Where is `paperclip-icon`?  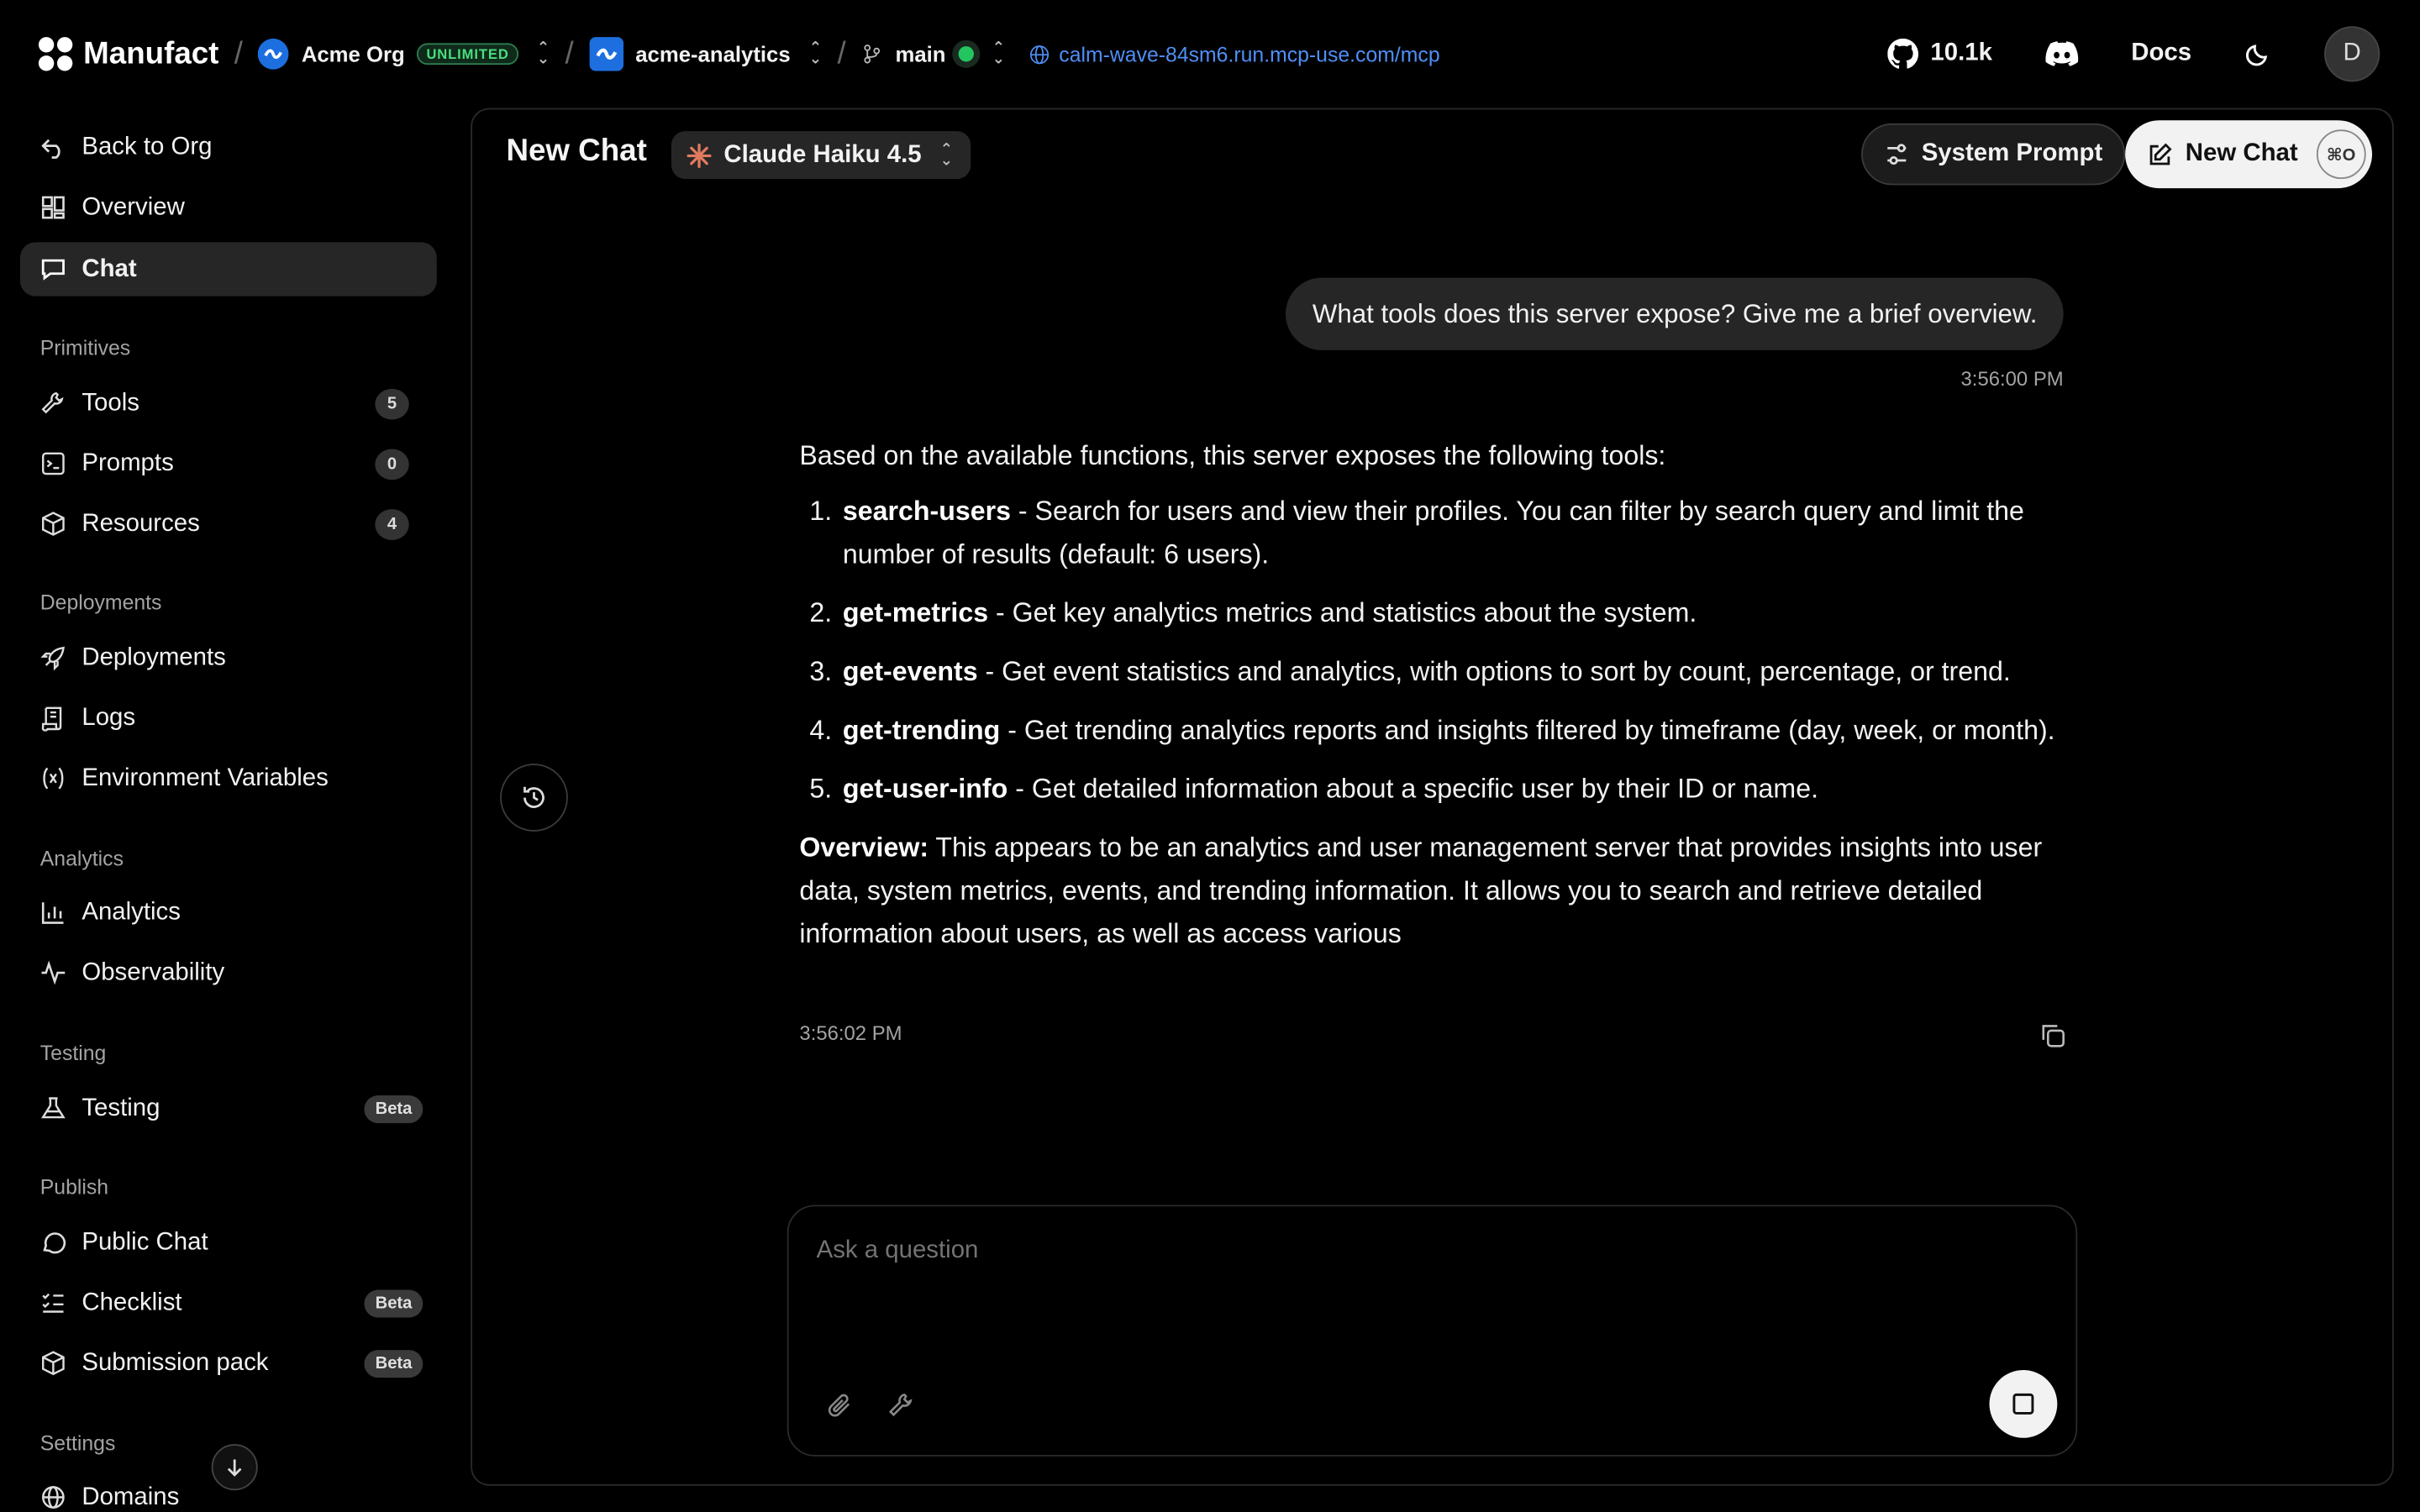 paperclip-icon is located at coordinates (840, 1406).